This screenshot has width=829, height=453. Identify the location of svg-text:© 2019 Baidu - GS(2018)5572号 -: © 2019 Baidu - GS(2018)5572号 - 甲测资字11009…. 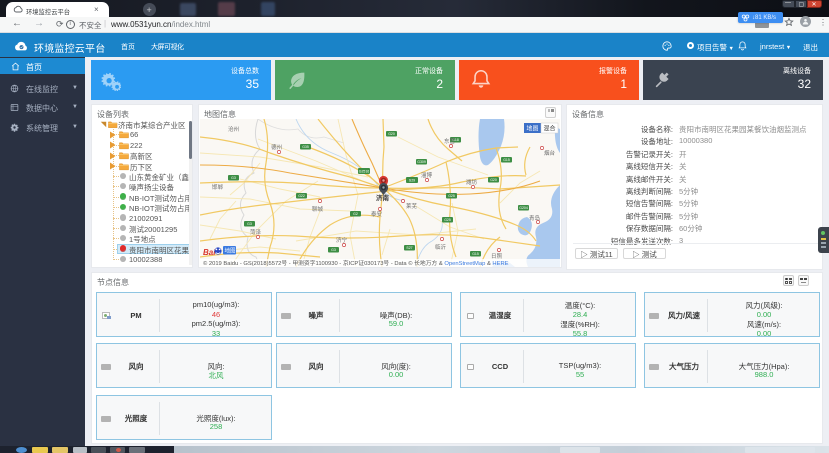
(356, 263).